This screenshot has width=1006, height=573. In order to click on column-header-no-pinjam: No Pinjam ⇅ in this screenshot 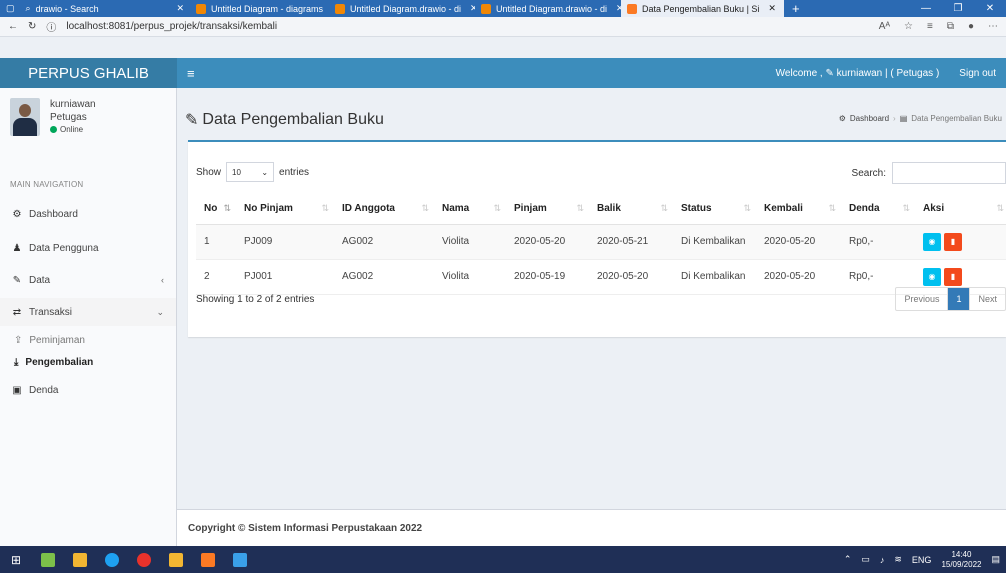, I will do `click(285, 209)`.